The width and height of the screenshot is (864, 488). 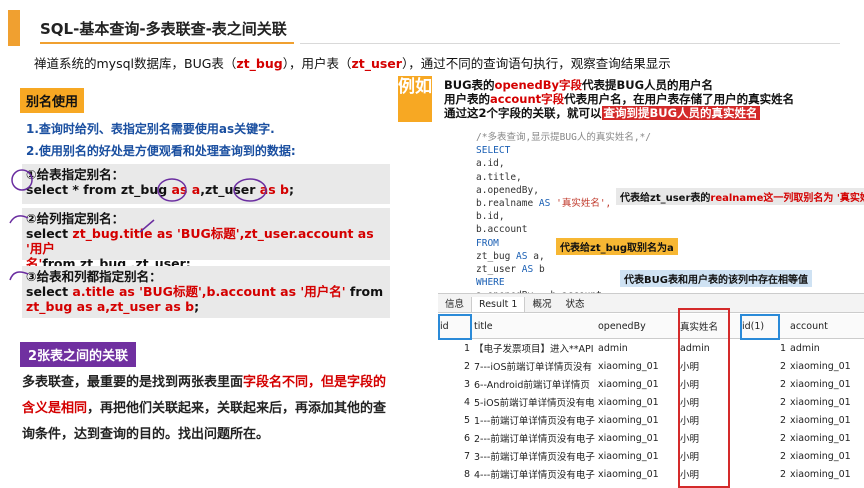 I want to click on col-header-title: title, so click(x=534, y=326).